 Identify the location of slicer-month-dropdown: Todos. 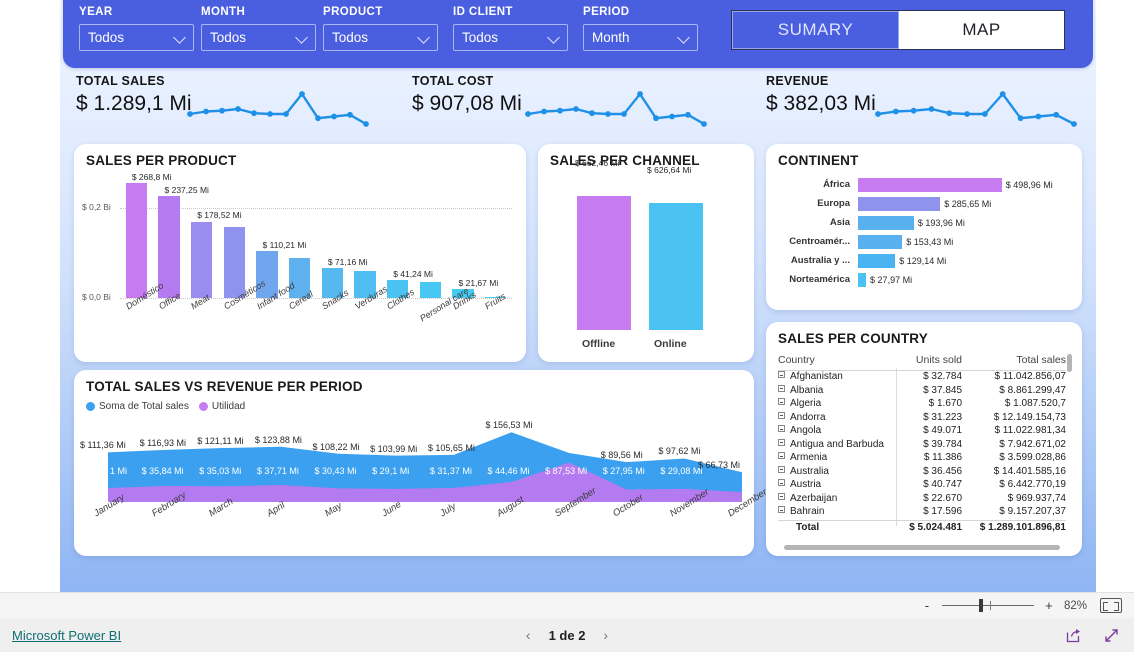
(258, 37).